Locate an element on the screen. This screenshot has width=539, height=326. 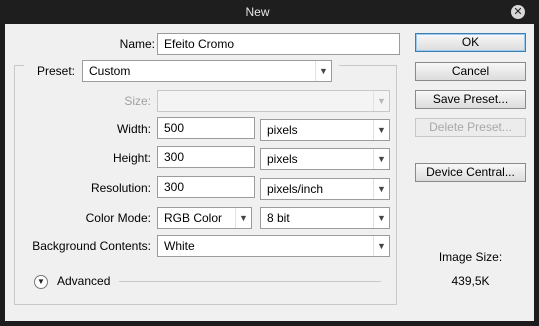
height-label: Height: is located at coordinates (131, 158).